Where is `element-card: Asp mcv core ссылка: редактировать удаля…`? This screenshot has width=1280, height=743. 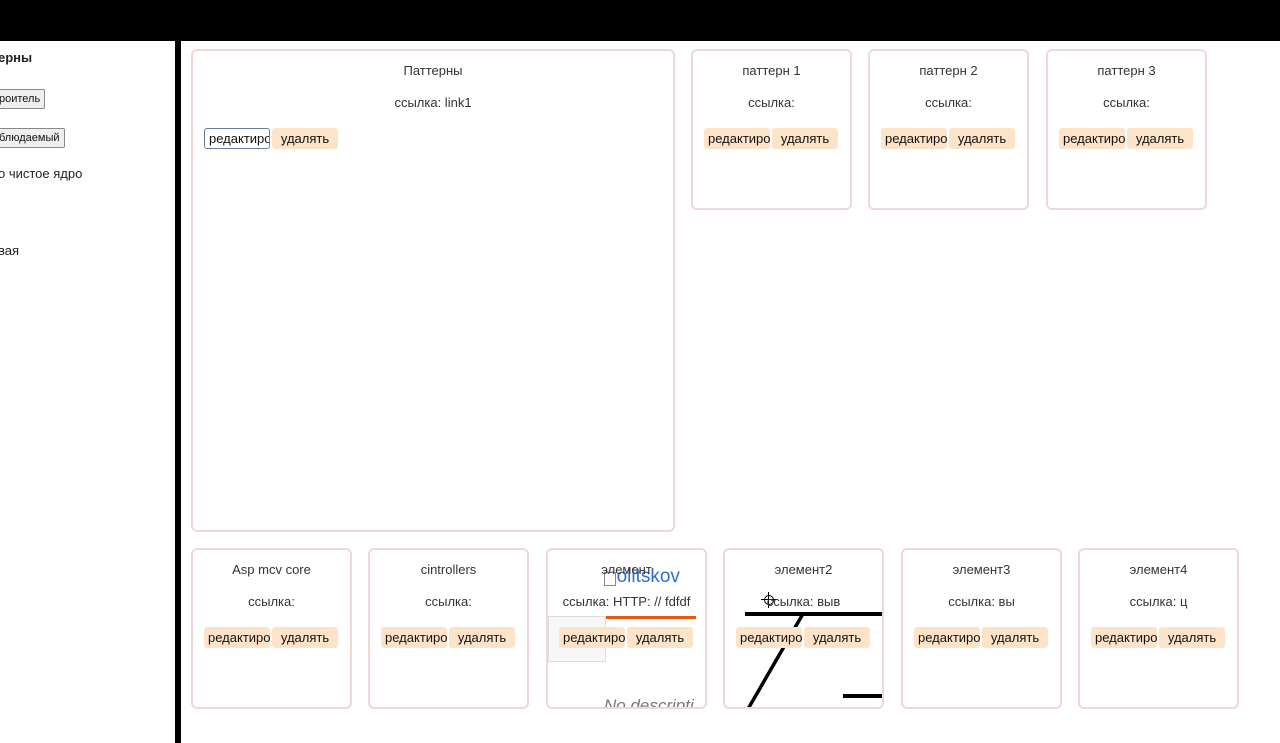
element-card: Asp mcv core ссылка: редактировать удаля… is located at coordinates (271, 628).